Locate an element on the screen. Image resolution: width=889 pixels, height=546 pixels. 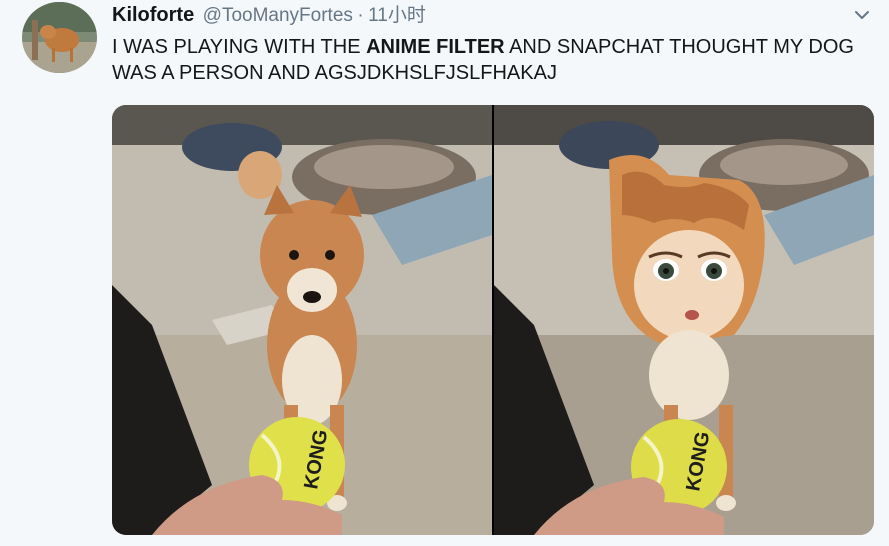
user-handle: @TooManyFortes is located at coordinates (278, 15).